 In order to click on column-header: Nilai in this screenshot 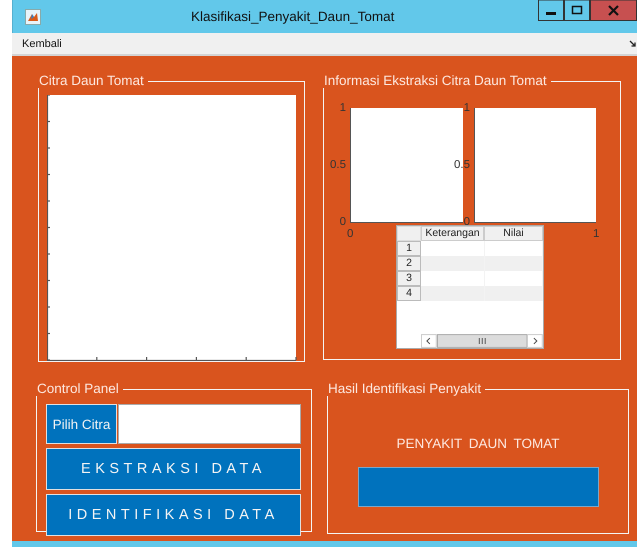, I will do `click(513, 233)`.